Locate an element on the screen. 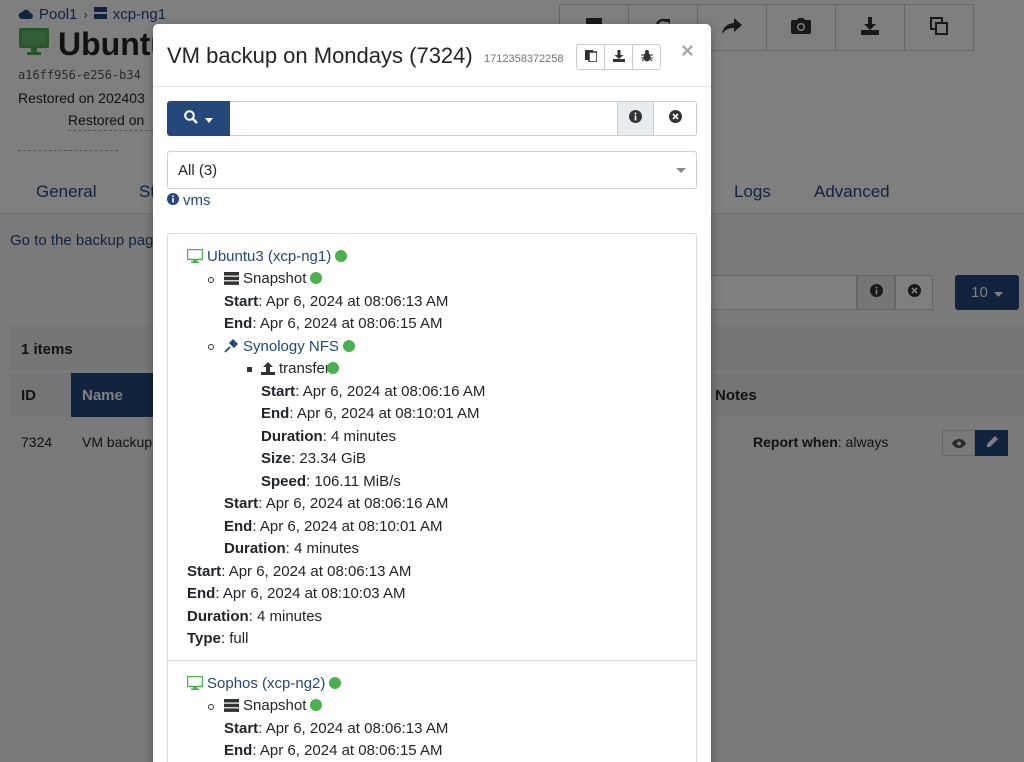  label: Size is located at coordinates (276, 458).